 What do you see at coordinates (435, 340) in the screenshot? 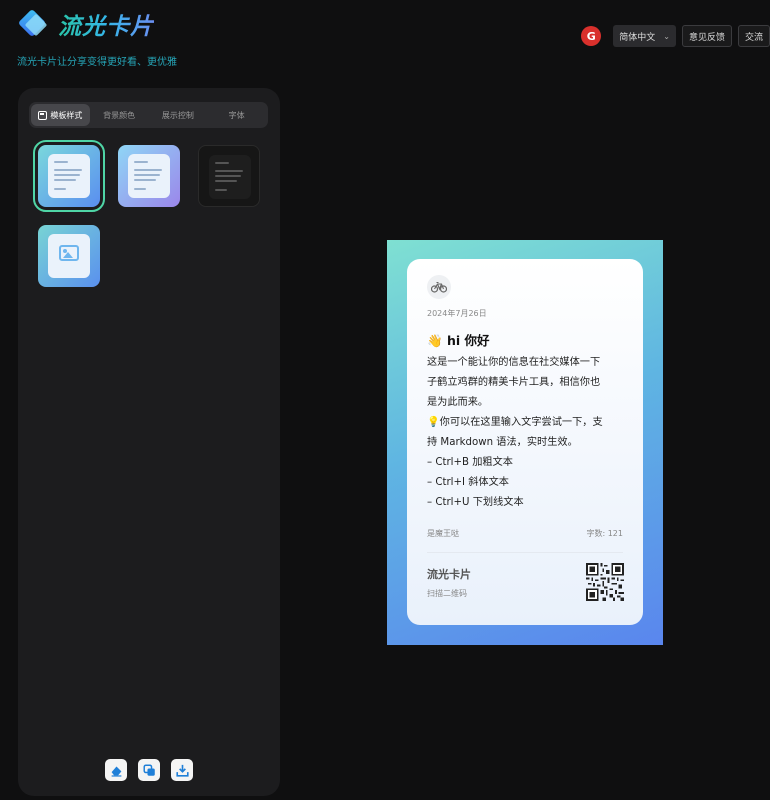
I see `wave-emoji: 👋` at bounding box center [435, 340].